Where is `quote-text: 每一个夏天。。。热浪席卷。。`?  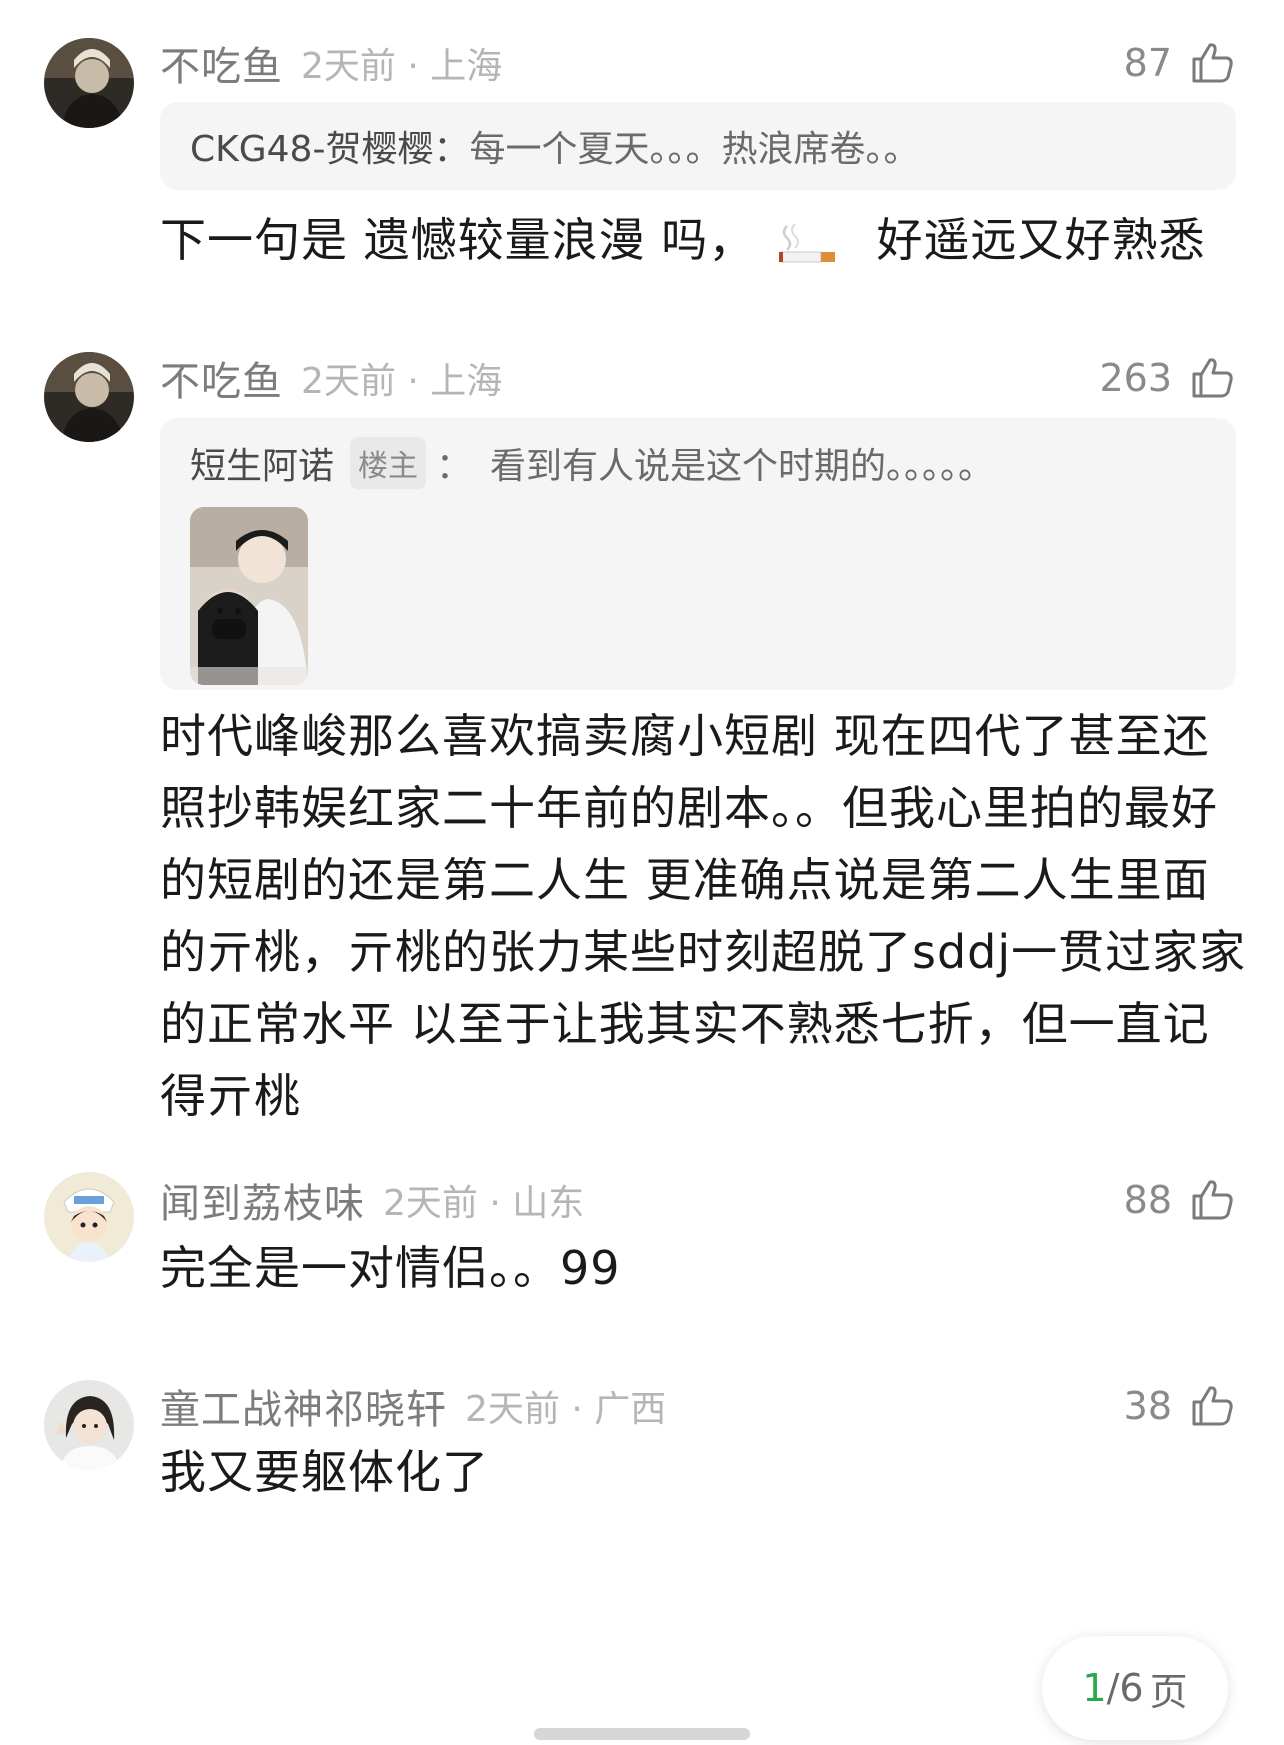 quote-text: 每一个夏天。。。热浪席卷。。 is located at coordinates (694, 149).